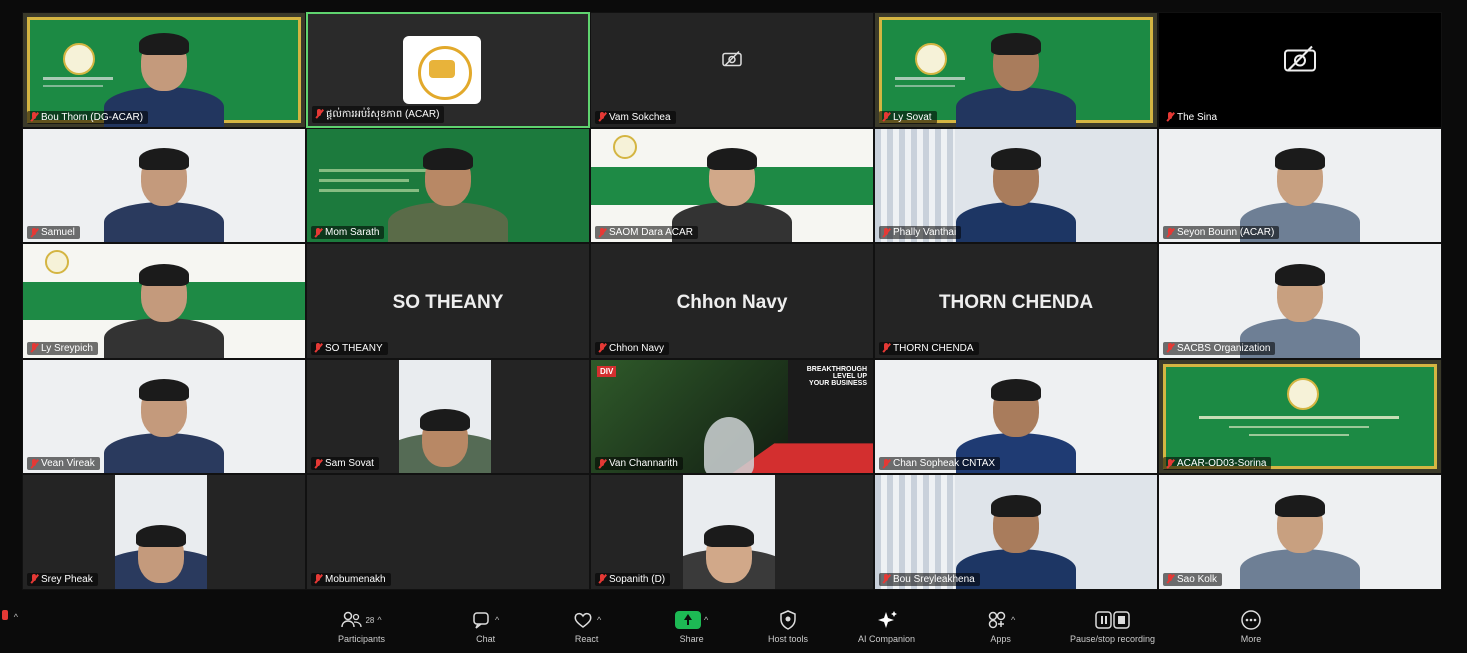 This screenshot has height=653, width=1467. I want to click on participant-name: Samuel, so click(58, 233).